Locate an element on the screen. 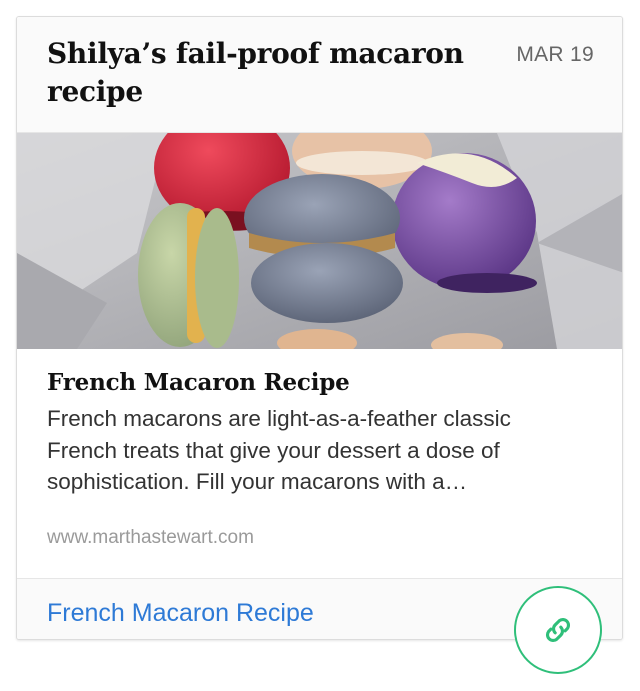 This screenshot has height=691, width=640. link-preview-title: French Macaron Recipe is located at coordinates (198, 383).